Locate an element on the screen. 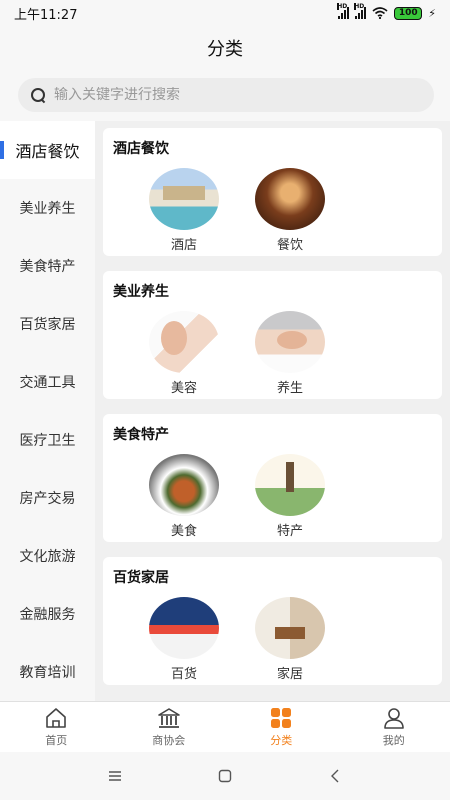 This screenshot has width=450, height=800. sidebar-item-real-estate: 房产交易 is located at coordinates (47, 498).